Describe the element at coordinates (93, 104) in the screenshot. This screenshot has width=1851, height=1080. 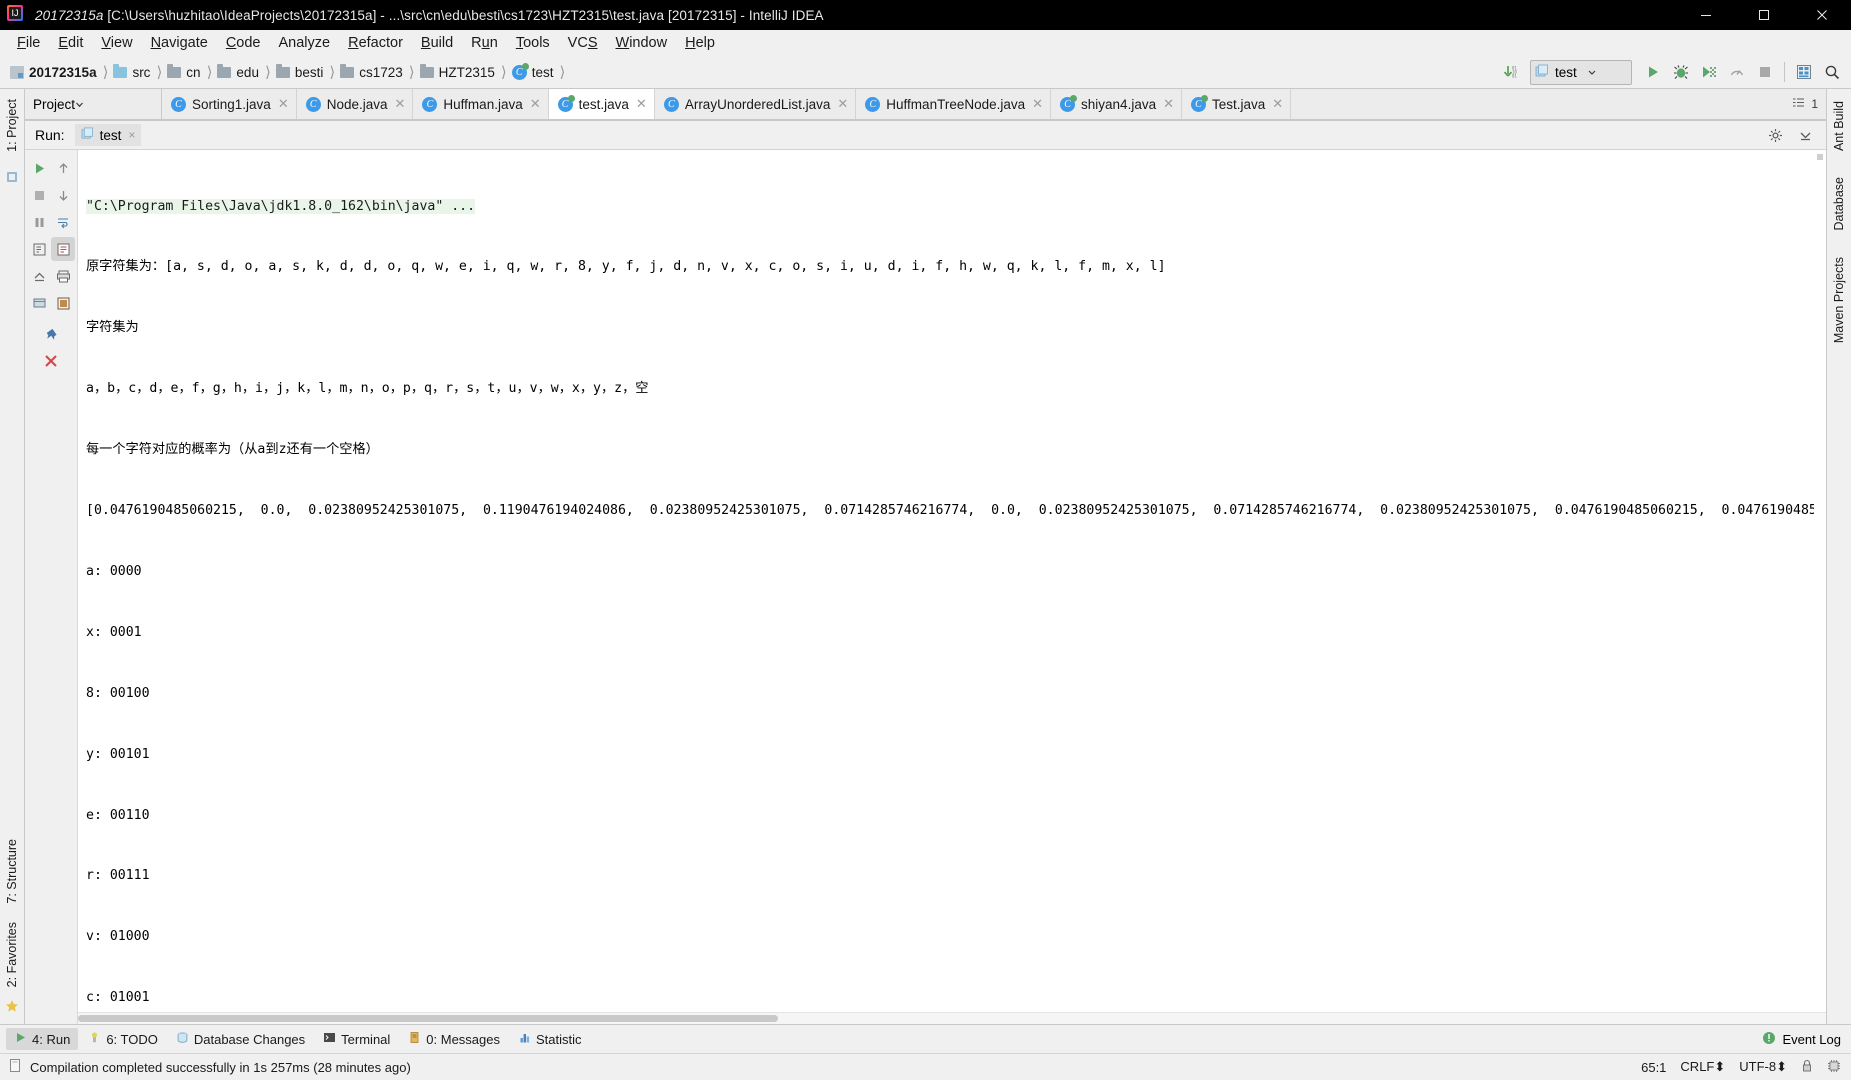
I see `project-tool-window-tab: Project` at that location.